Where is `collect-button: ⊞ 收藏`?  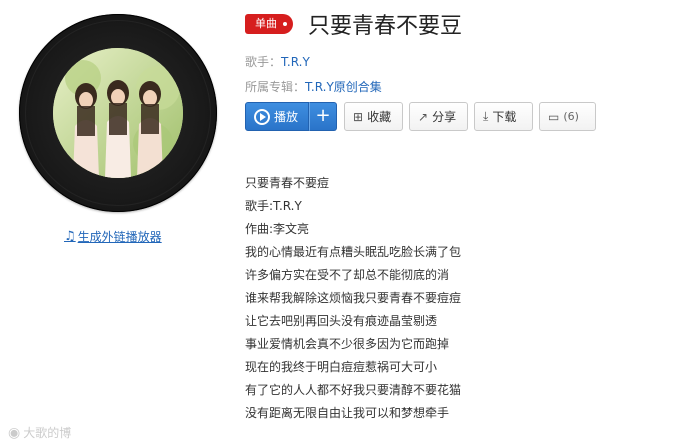 collect-button: ⊞ 收藏 is located at coordinates (373, 116).